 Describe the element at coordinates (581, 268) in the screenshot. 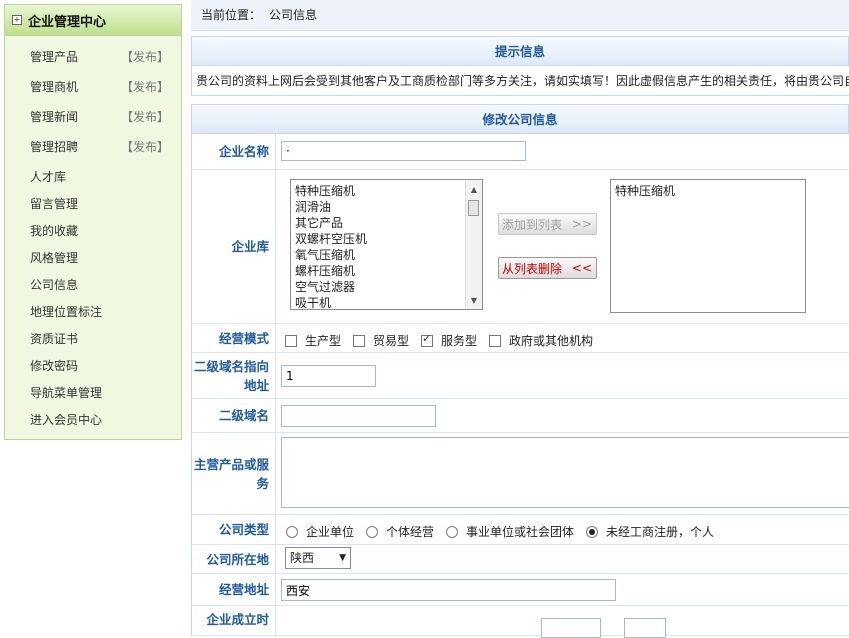

I see `remove-arrows-icon: <<` at that location.